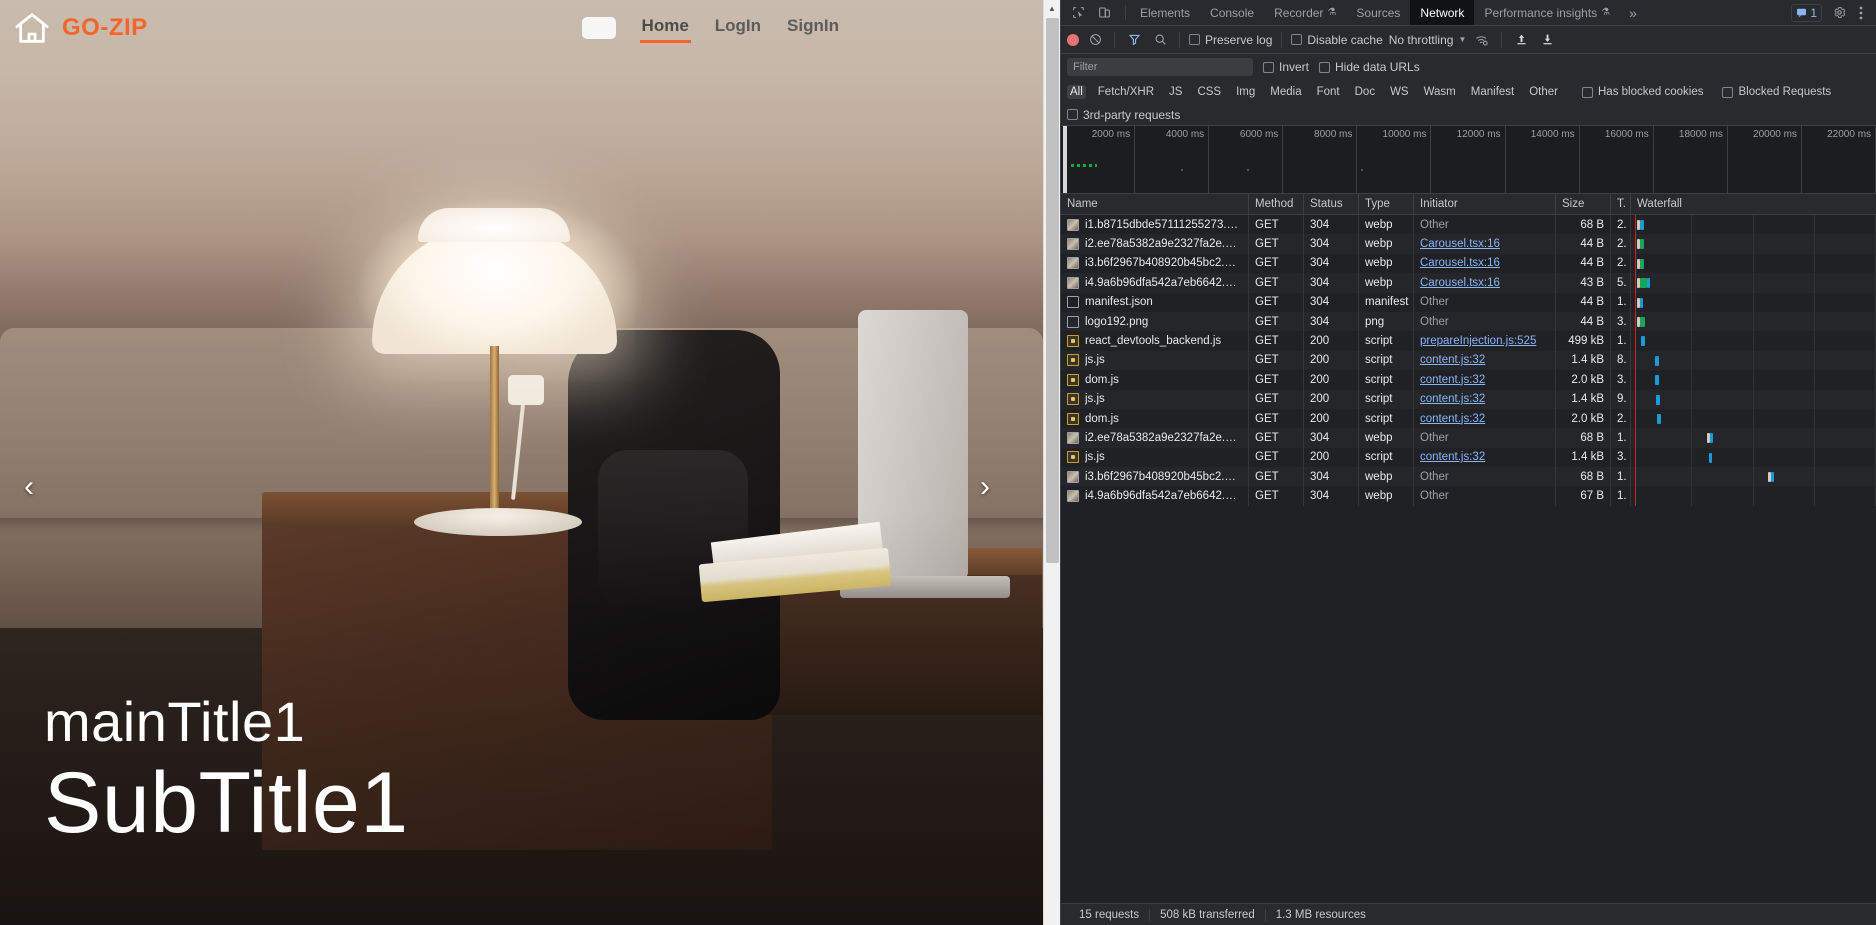 The width and height of the screenshot is (1876, 925). Describe the element at coordinates (1521, 40) in the screenshot. I see `import-har-icon` at that location.